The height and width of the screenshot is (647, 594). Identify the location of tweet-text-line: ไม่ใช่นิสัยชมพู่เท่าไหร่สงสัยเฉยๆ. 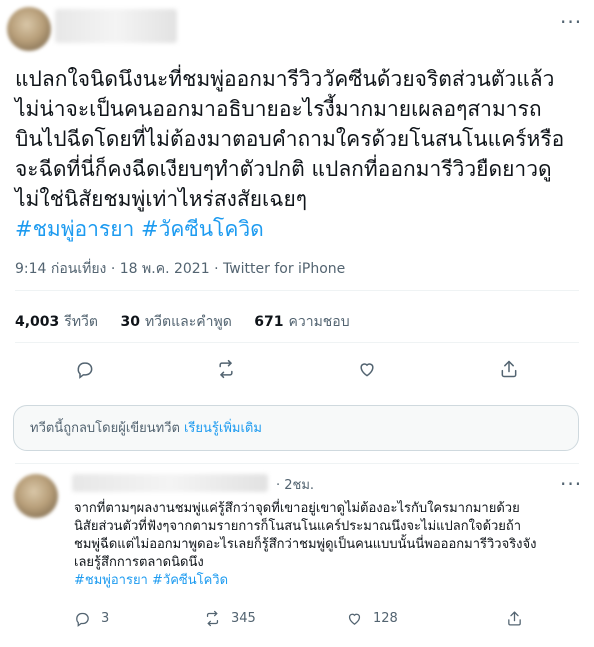
(161, 199).